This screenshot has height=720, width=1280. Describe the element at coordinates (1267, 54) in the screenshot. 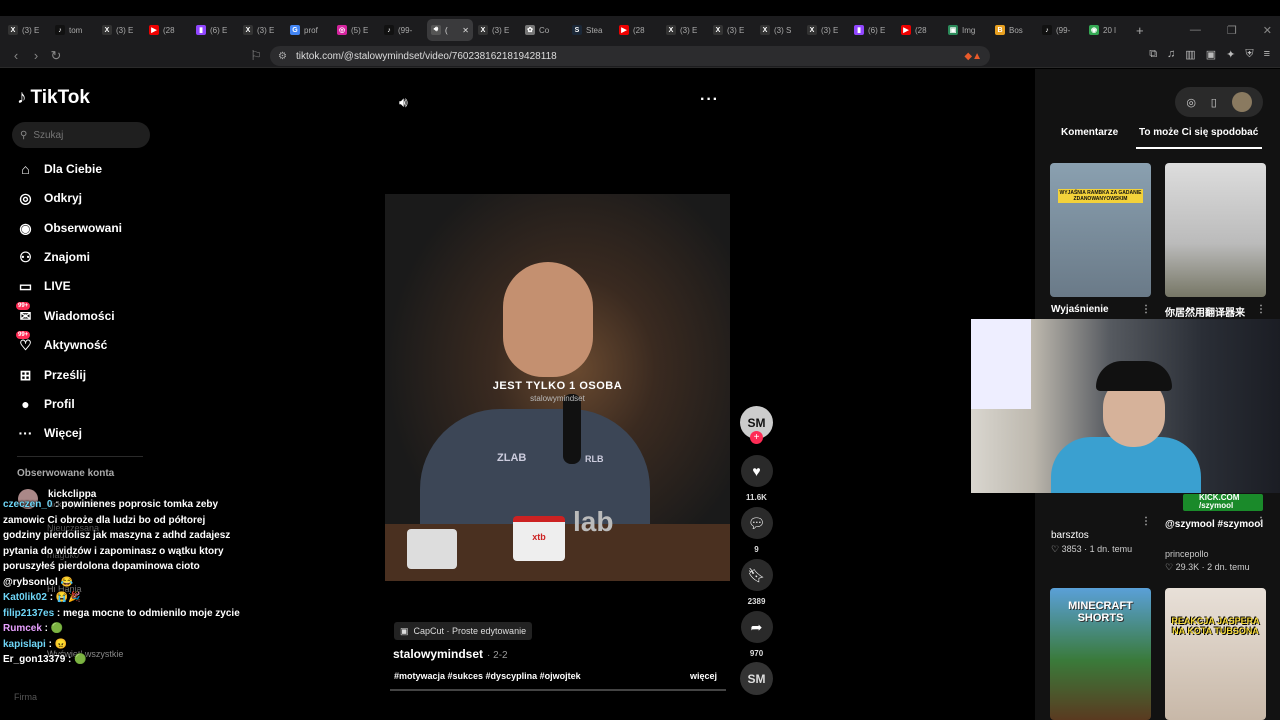

I see `menu-icon: ≡` at that location.